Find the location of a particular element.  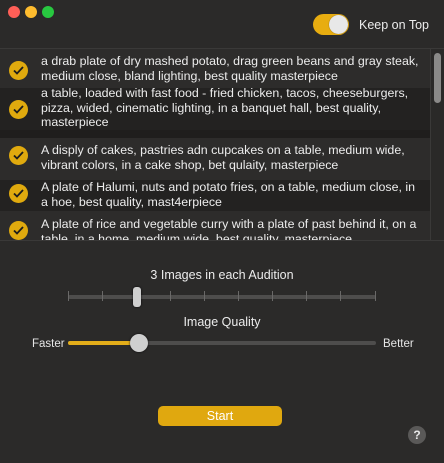

audition-slider-track is located at coordinates (222, 297).